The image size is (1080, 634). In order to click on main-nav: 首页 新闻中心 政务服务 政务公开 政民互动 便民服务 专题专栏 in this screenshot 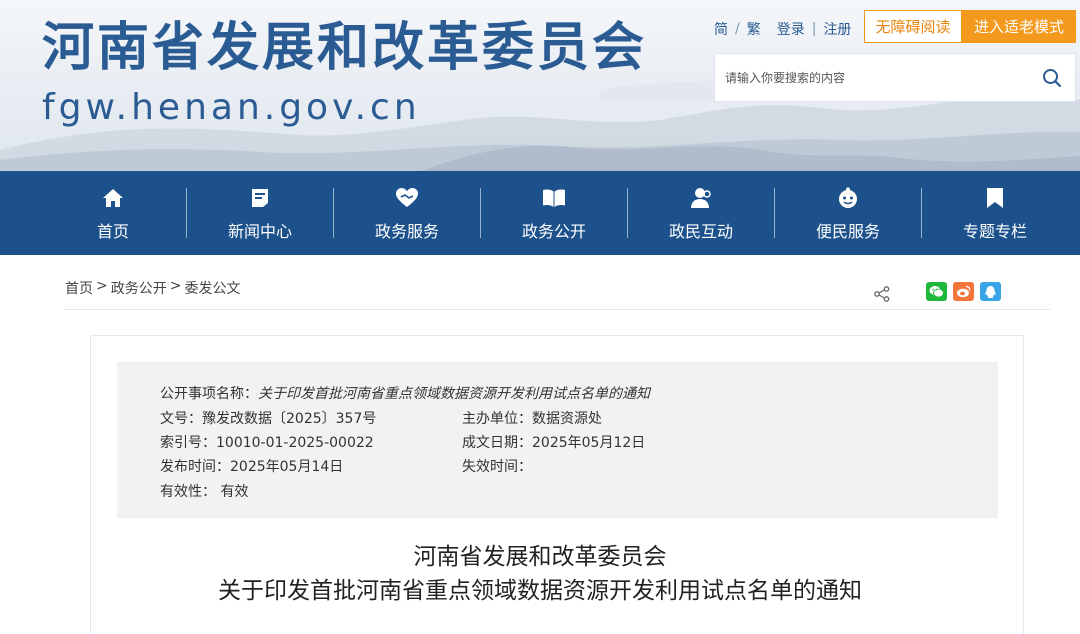, I will do `click(540, 213)`.